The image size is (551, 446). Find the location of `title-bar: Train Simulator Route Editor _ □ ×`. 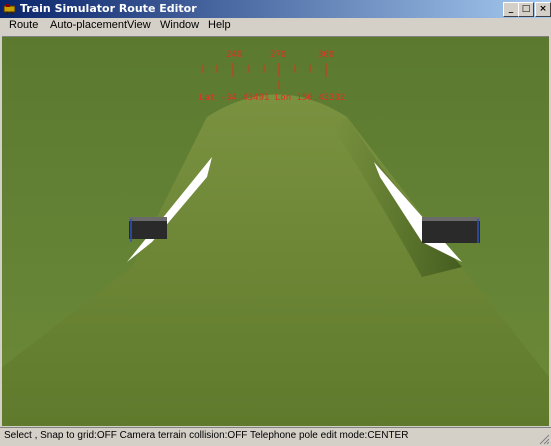

title-bar: Train Simulator Route Editor _ □ × is located at coordinates (275, 9).